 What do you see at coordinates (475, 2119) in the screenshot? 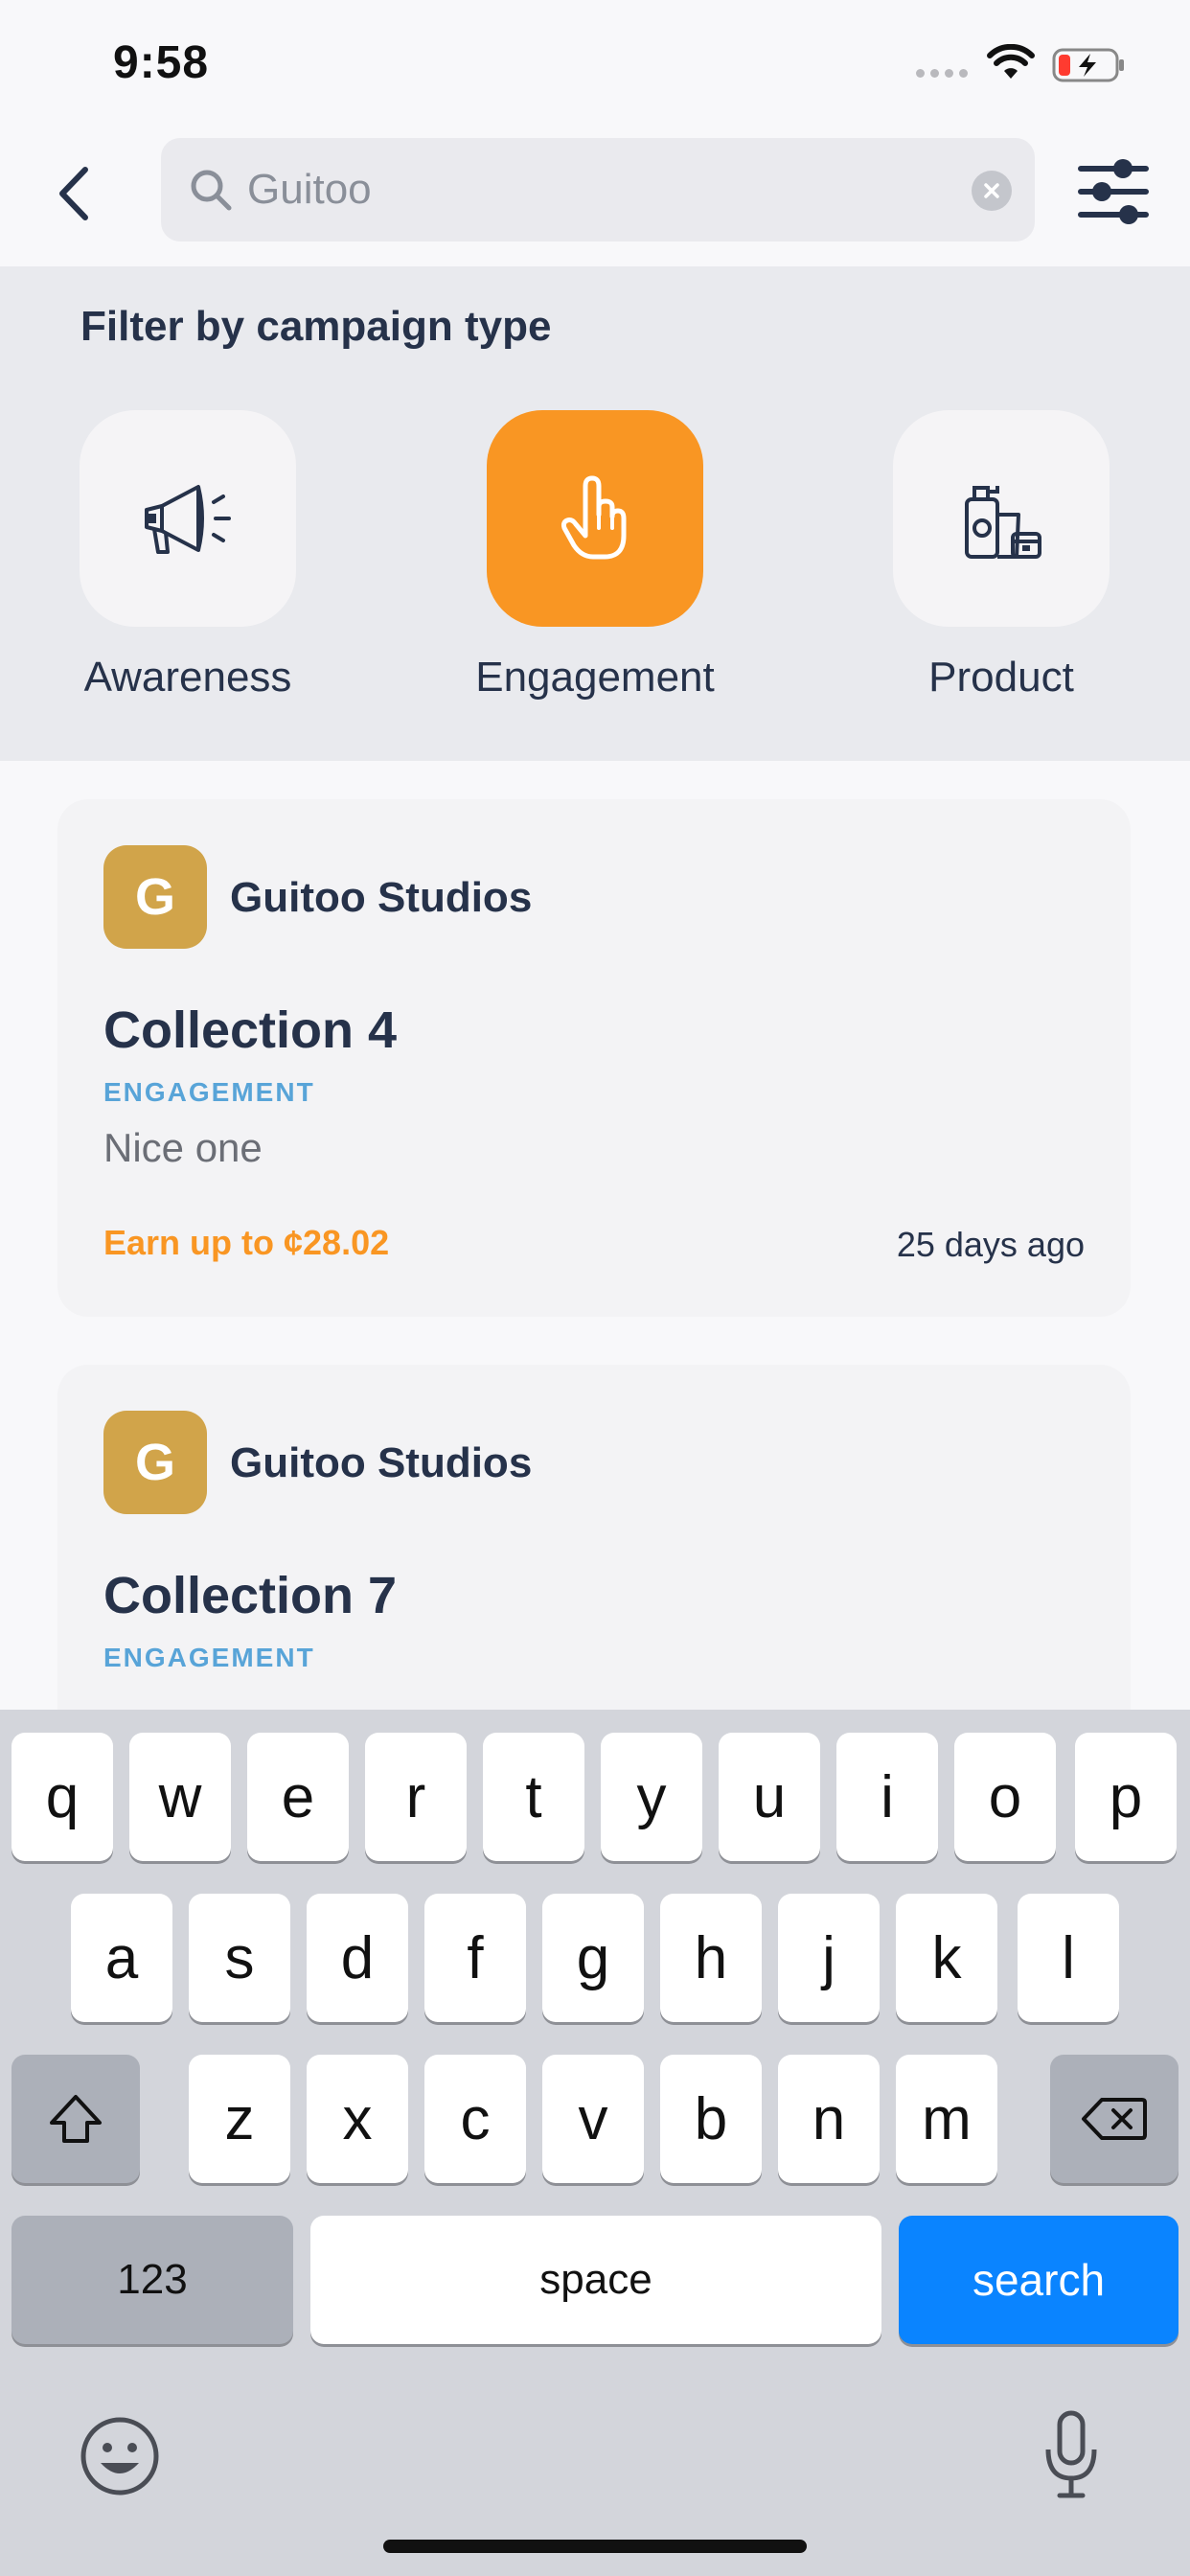
I see `key-c: c` at bounding box center [475, 2119].